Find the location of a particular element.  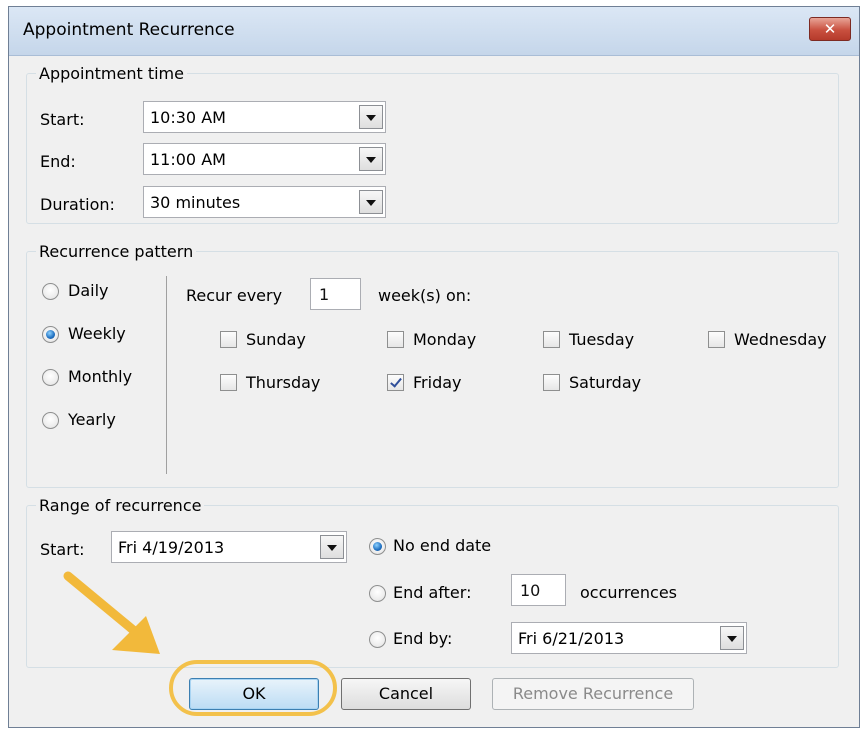

range-start-combo: Fri 4/19/2013 is located at coordinates (229, 547).